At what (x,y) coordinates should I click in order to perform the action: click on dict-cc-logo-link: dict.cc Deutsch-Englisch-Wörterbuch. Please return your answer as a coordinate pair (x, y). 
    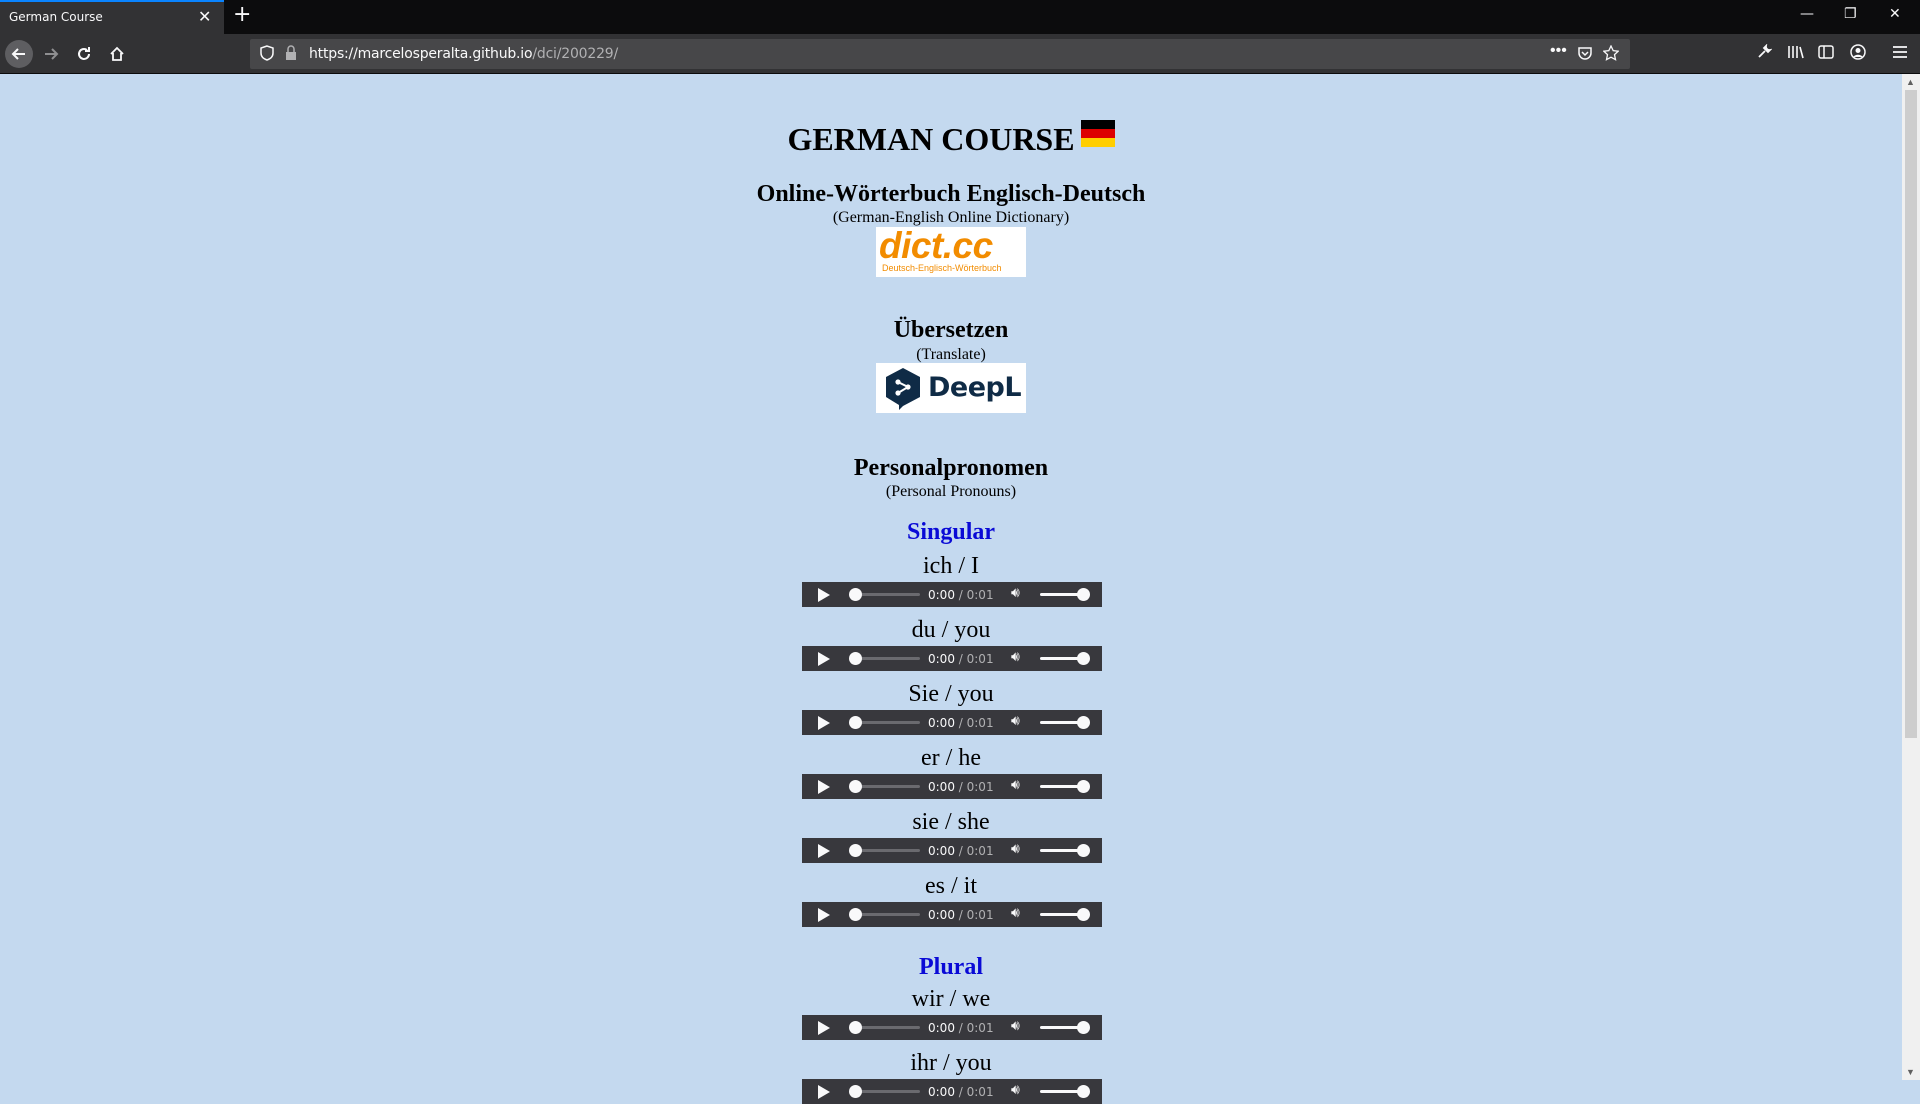
    Looking at the image, I should click on (951, 251).